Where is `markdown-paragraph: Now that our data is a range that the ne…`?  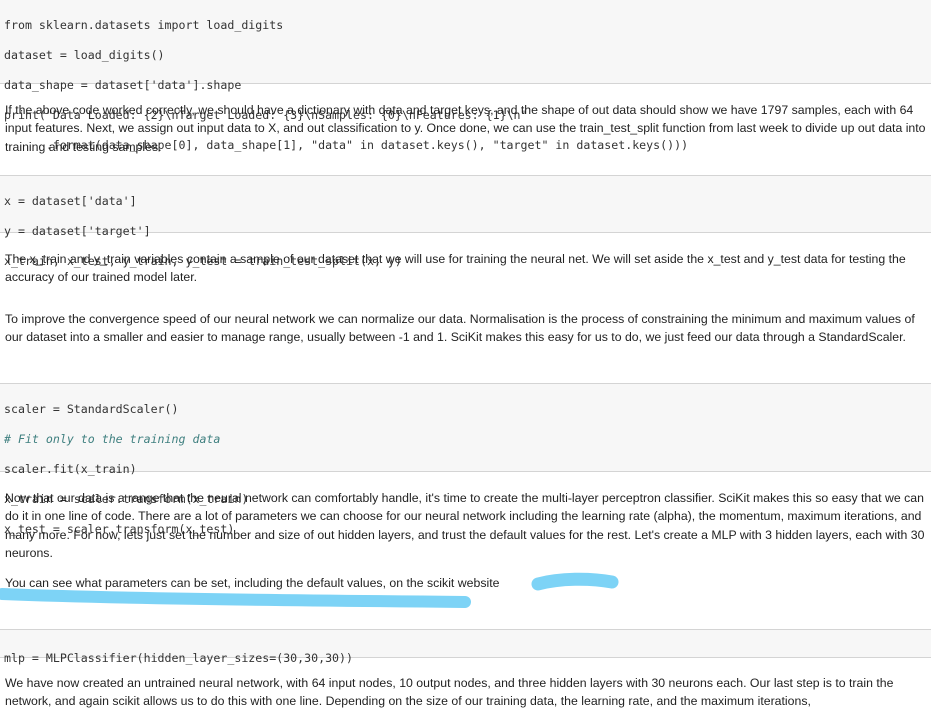 markdown-paragraph: Now that our data is a range that the ne… is located at coordinates (465, 525).